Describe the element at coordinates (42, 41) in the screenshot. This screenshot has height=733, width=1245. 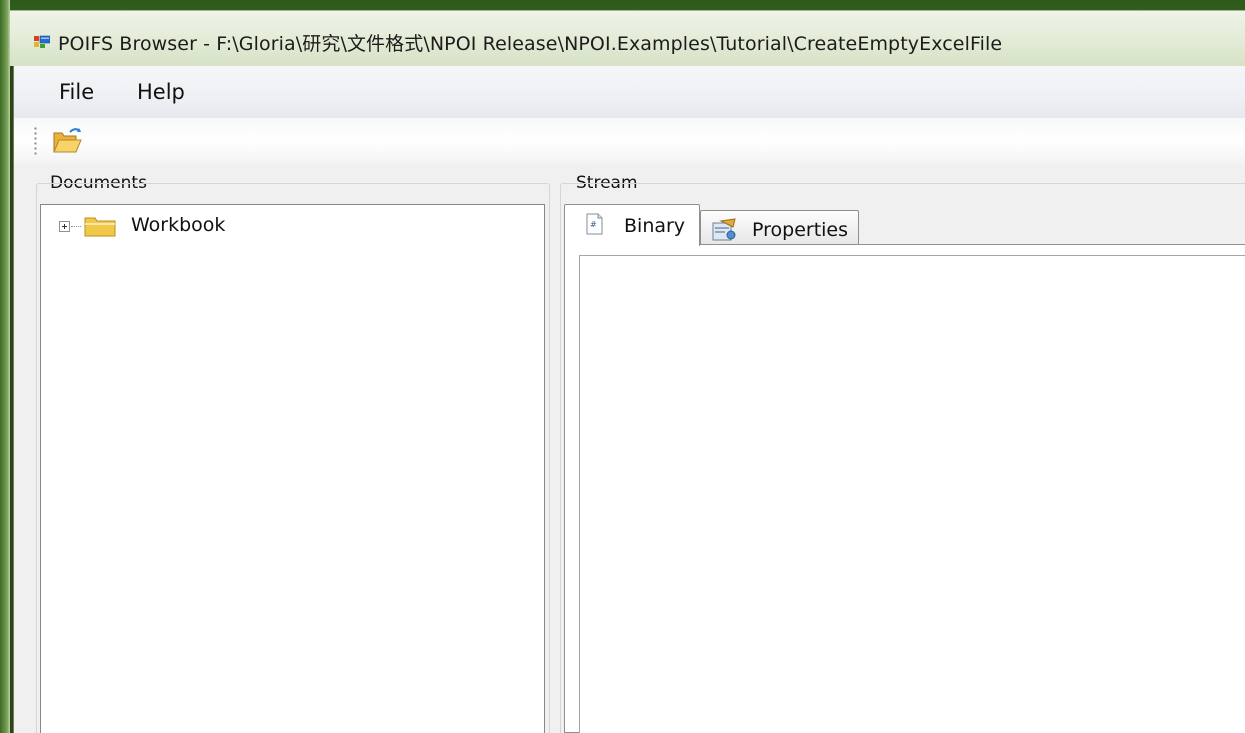
I see `window-app-icon` at that location.